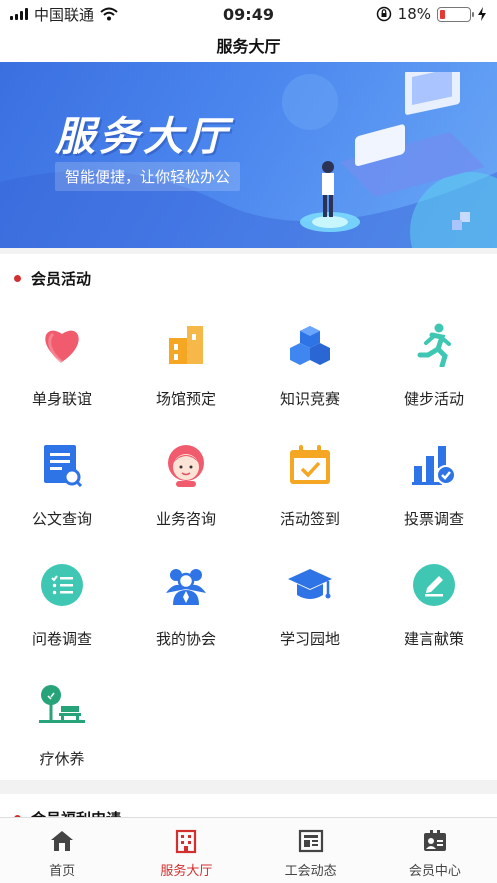 The height and width of the screenshot is (883, 497). Describe the element at coordinates (431, 14) in the screenshot. I see `status-right: 18%` at that location.